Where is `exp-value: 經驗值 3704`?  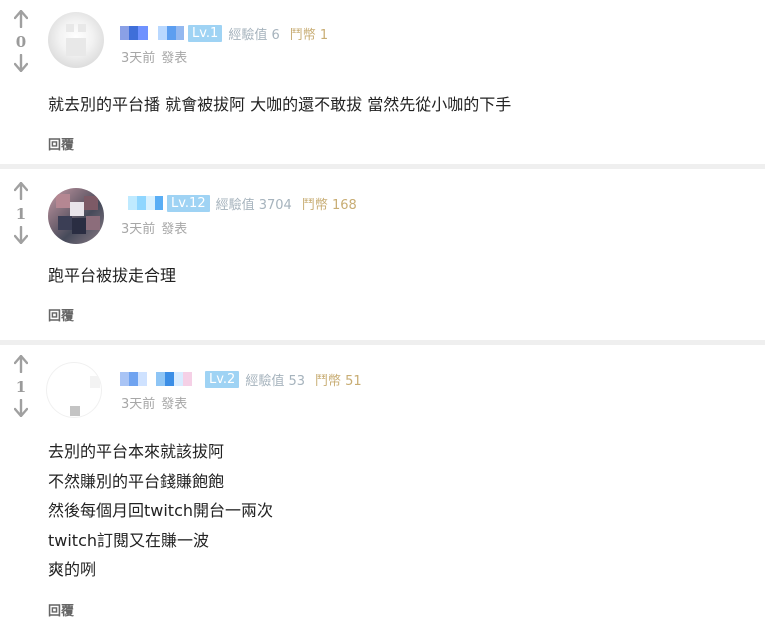 exp-value: 經驗值 3704 is located at coordinates (253, 205).